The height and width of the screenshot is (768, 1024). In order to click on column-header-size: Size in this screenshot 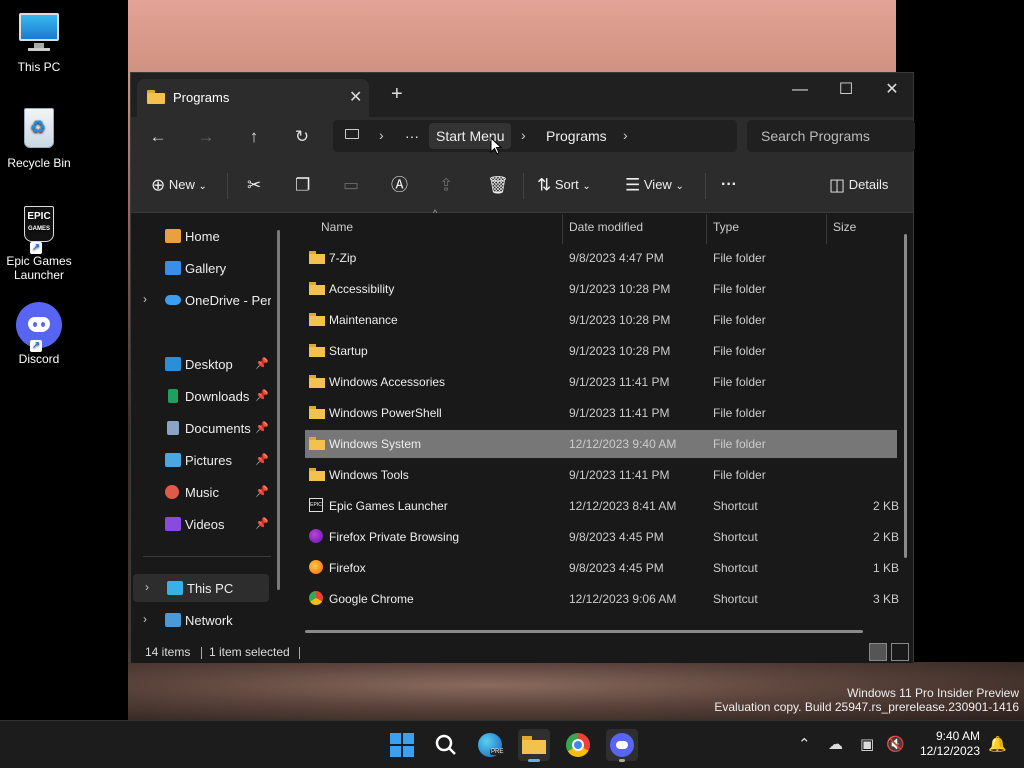, I will do `click(862, 229)`.